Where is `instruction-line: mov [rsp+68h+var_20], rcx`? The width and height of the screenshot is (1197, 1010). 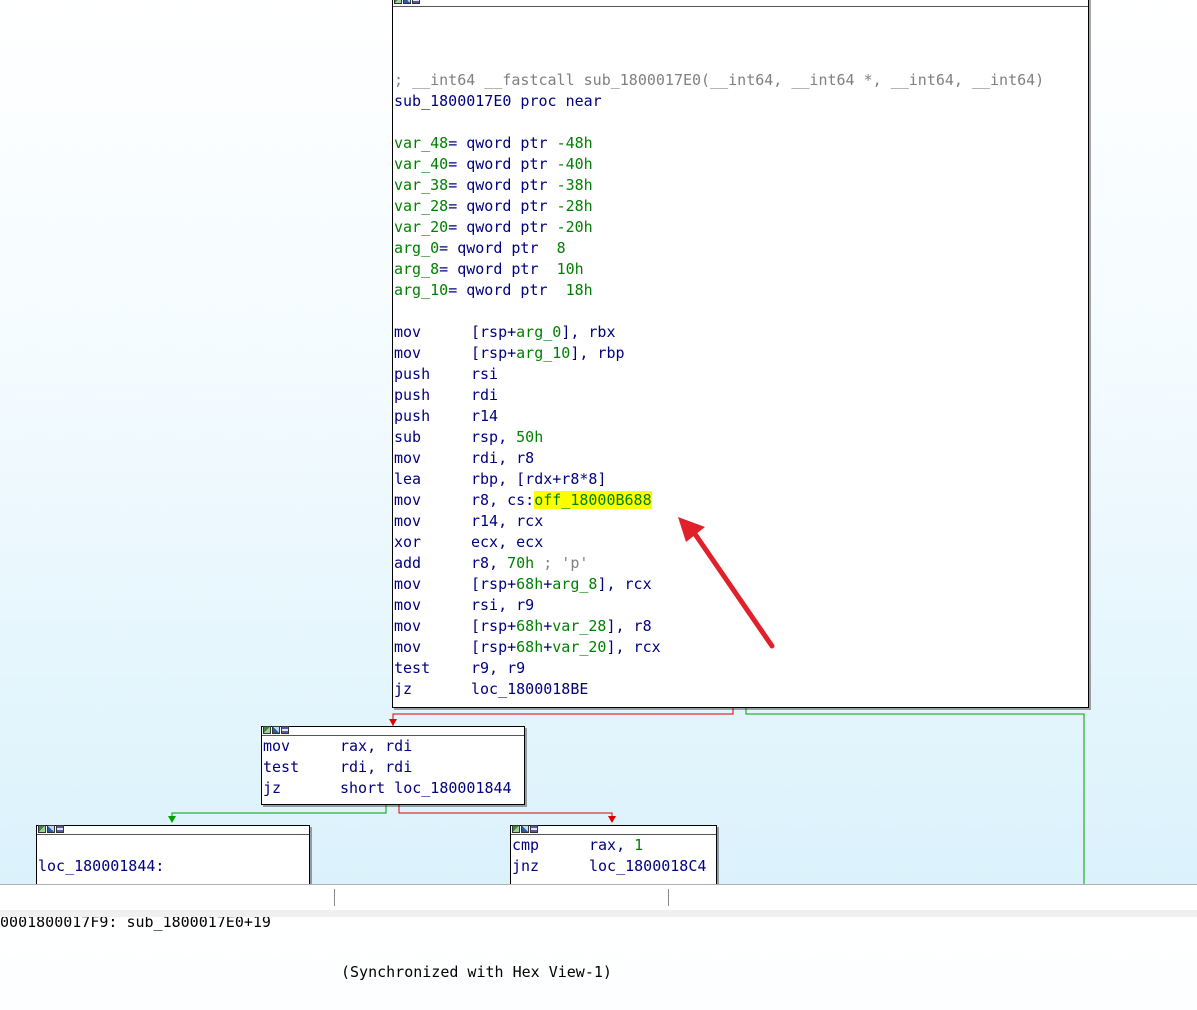 instruction-line: mov [rsp+68h+var_20], rcx is located at coordinates (740, 647).